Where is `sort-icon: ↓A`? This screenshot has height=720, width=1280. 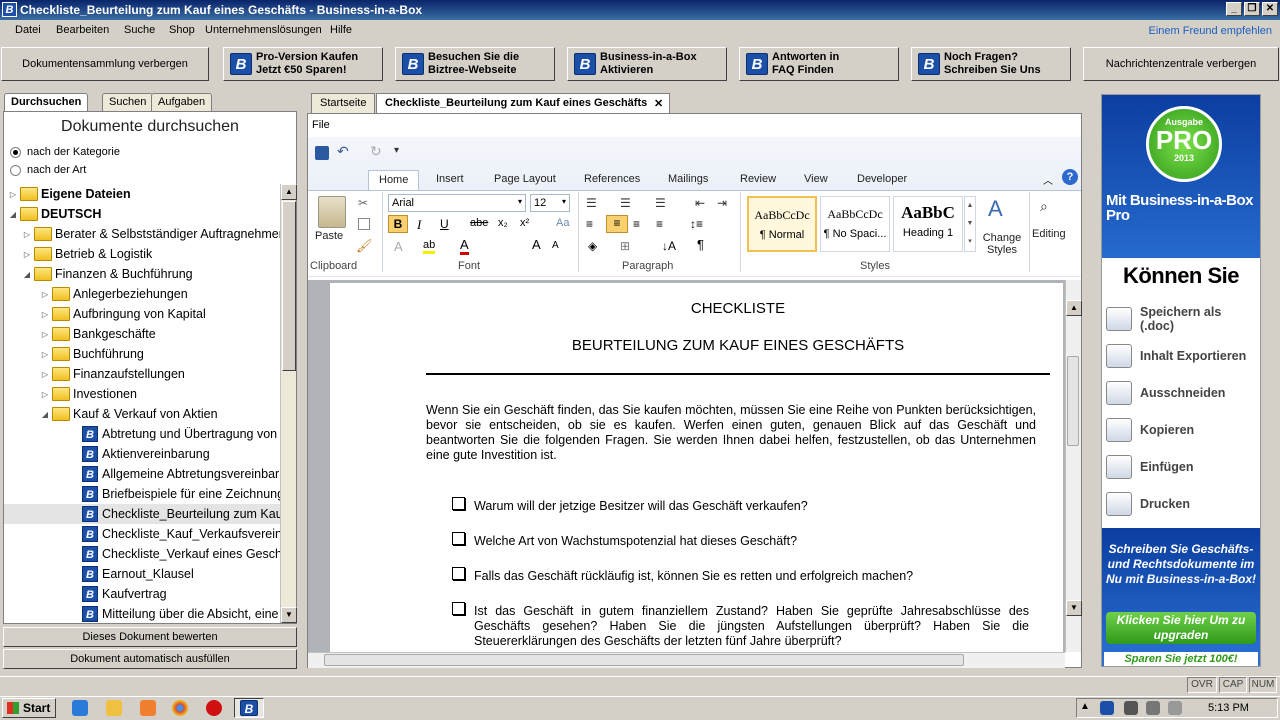
sort-icon: ↓A is located at coordinates (669, 246).